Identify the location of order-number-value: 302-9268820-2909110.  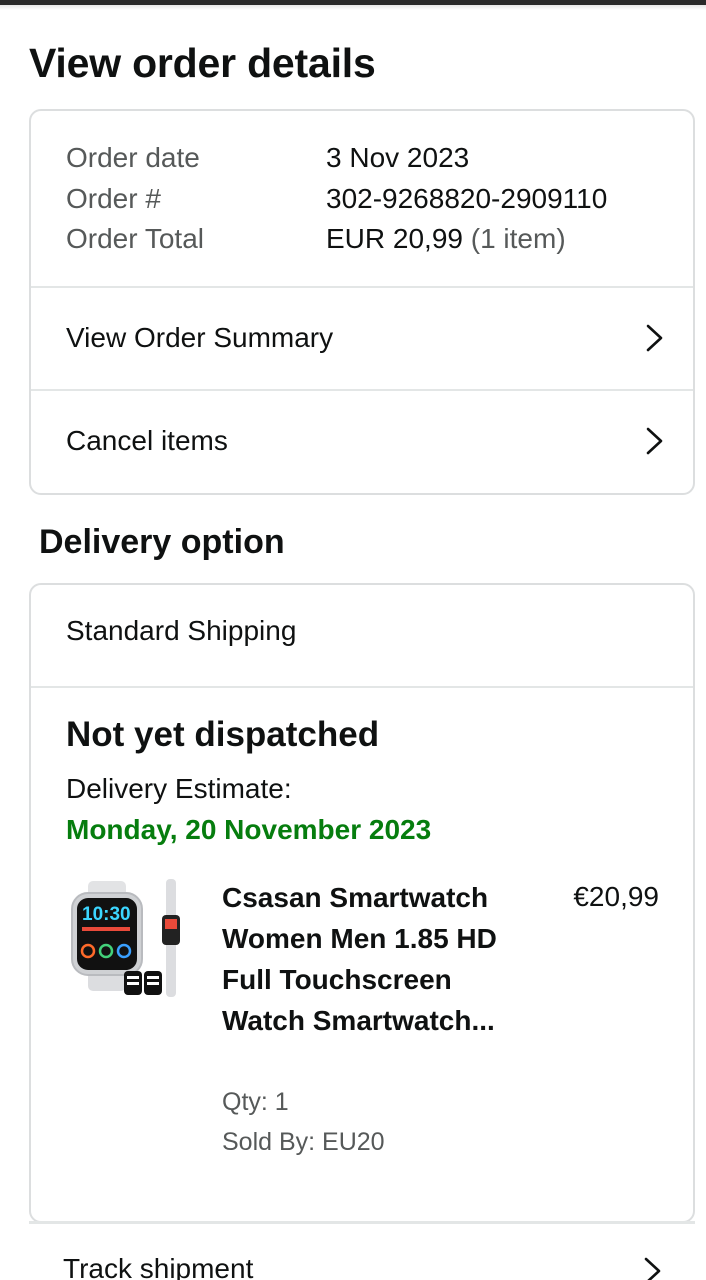
(467, 198).